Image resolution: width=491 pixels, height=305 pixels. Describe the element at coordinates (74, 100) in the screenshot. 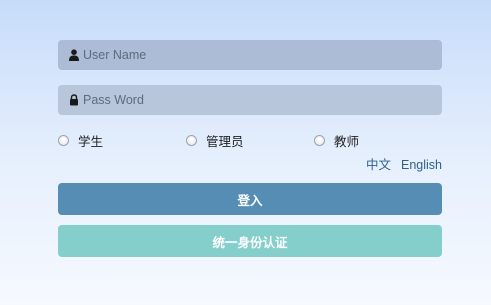

I see `lock-icon` at that location.